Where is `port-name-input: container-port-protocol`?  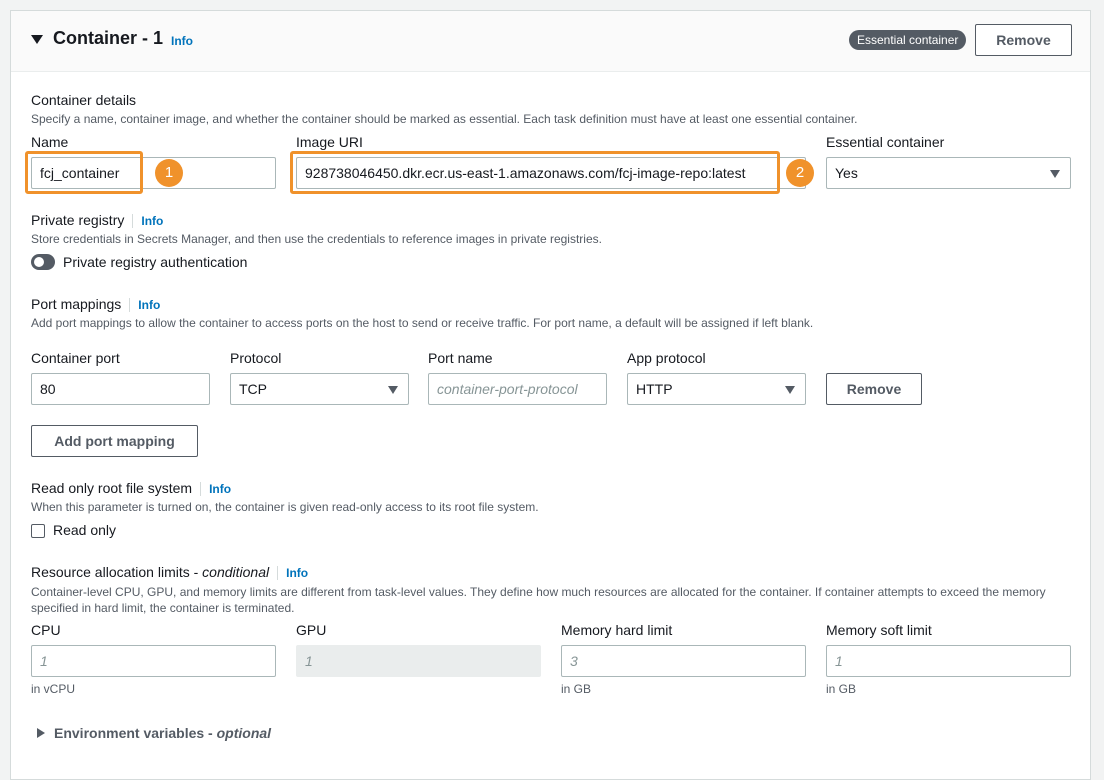 port-name-input: container-port-protocol is located at coordinates (517, 389).